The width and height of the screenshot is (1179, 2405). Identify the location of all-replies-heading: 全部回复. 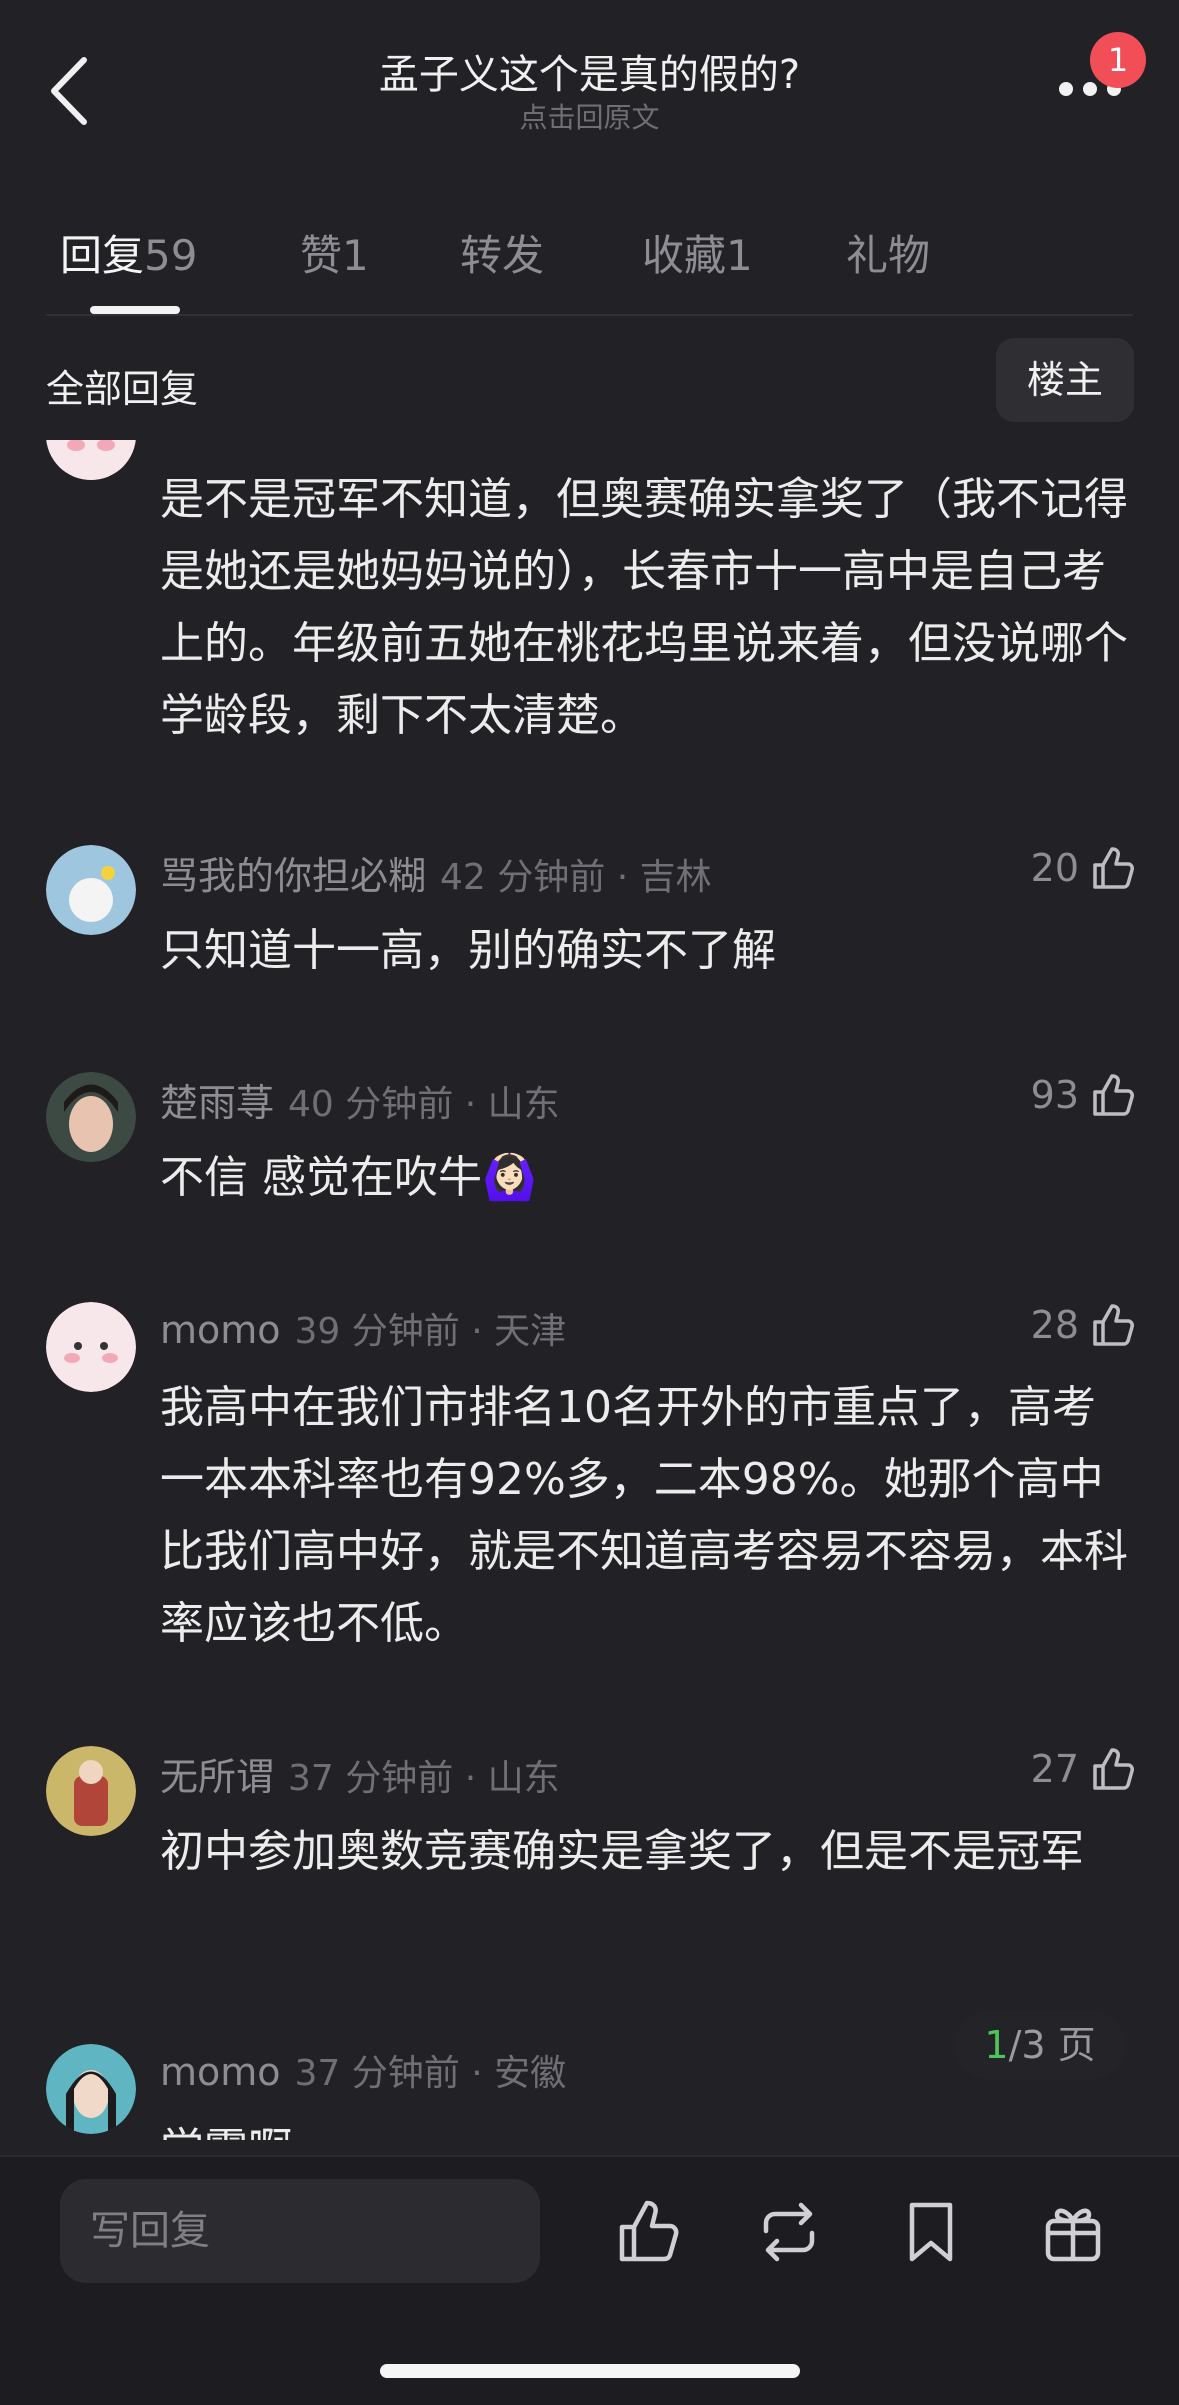
(122, 389).